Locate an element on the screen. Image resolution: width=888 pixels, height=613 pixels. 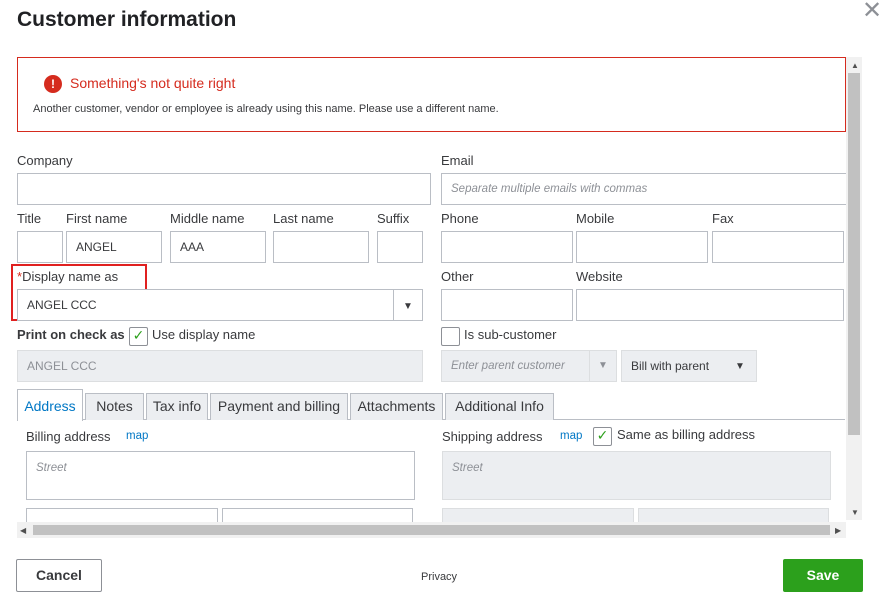
tab-address: Address is located at coordinates (50, 405).